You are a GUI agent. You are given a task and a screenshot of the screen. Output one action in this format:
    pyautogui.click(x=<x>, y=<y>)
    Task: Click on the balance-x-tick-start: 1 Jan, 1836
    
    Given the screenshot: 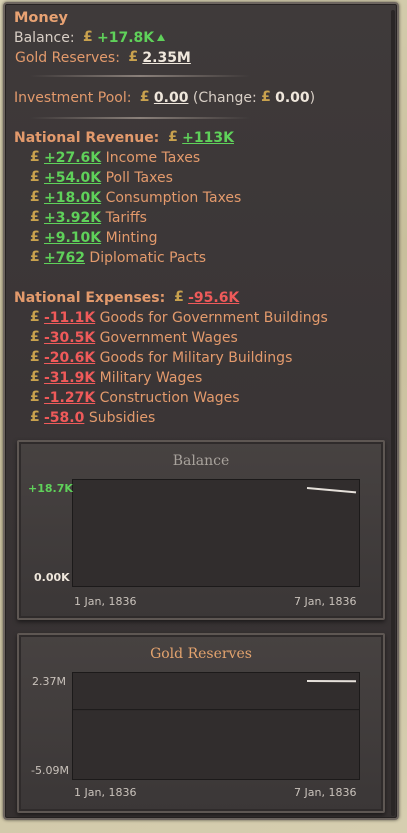 What is the action you would take?
    pyautogui.click(x=105, y=601)
    